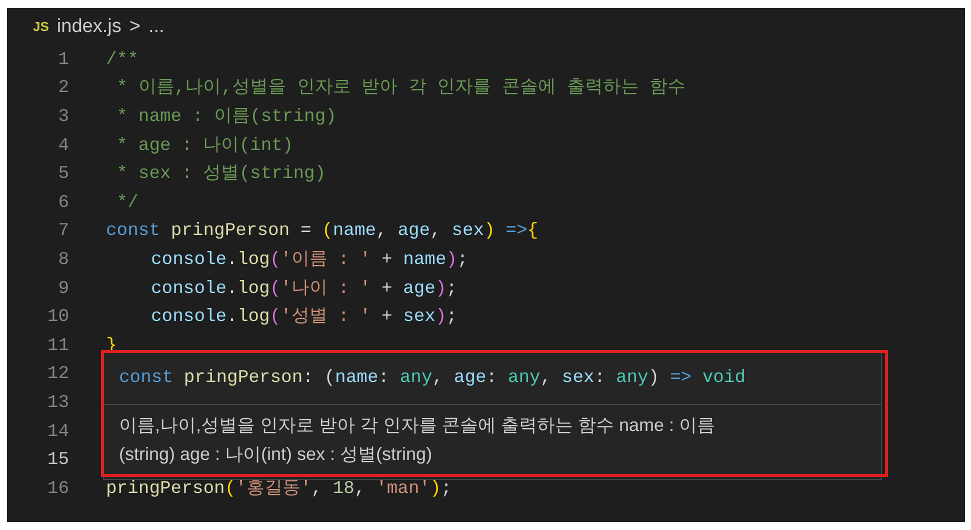 The image size is (971, 530). What do you see at coordinates (63, 203) in the screenshot?
I see `line-number: 6` at bounding box center [63, 203].